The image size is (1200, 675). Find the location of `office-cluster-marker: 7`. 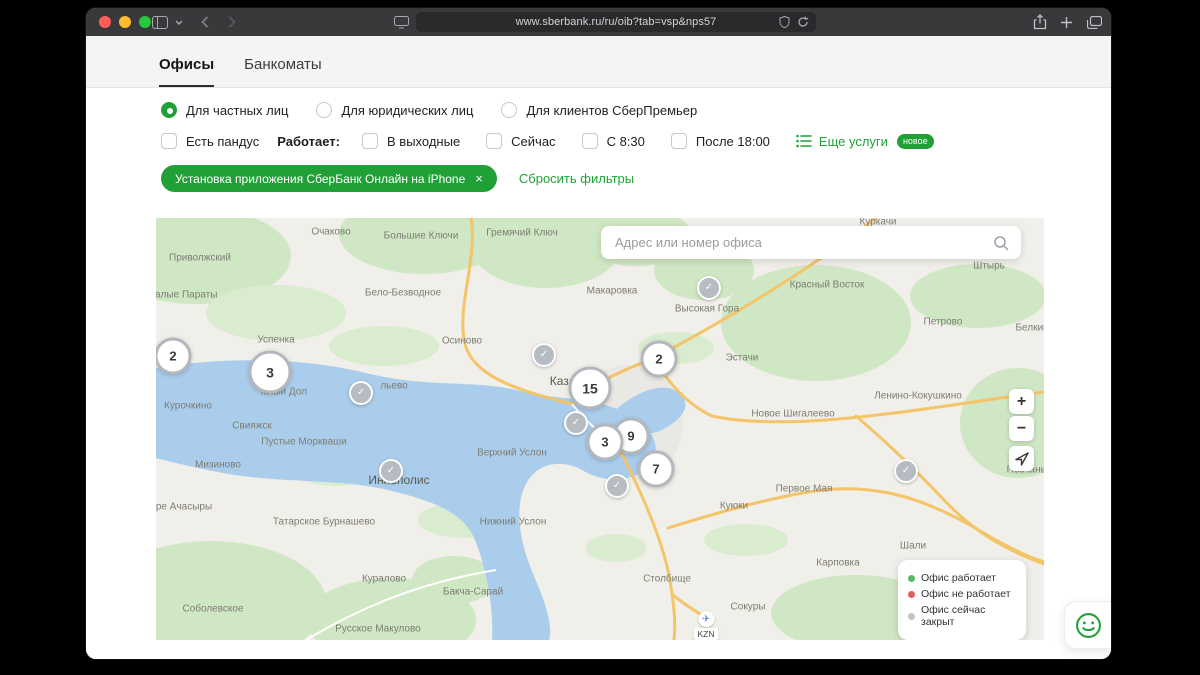

office-cluster-marker: 7 is located at coordinates (656, 469).